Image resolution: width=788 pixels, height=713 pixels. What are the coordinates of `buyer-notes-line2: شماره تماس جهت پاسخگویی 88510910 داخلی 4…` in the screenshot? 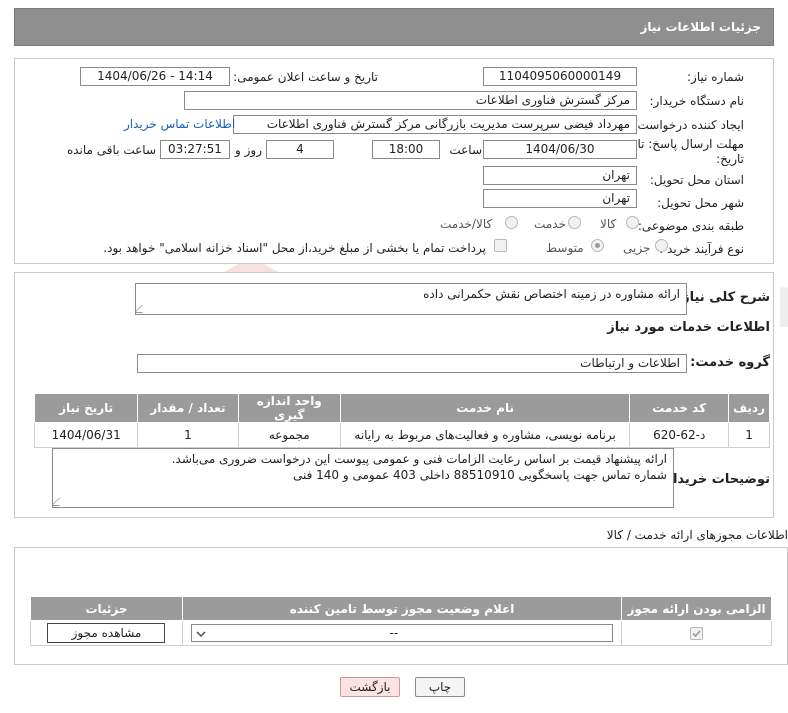 It's located at (479, 475).